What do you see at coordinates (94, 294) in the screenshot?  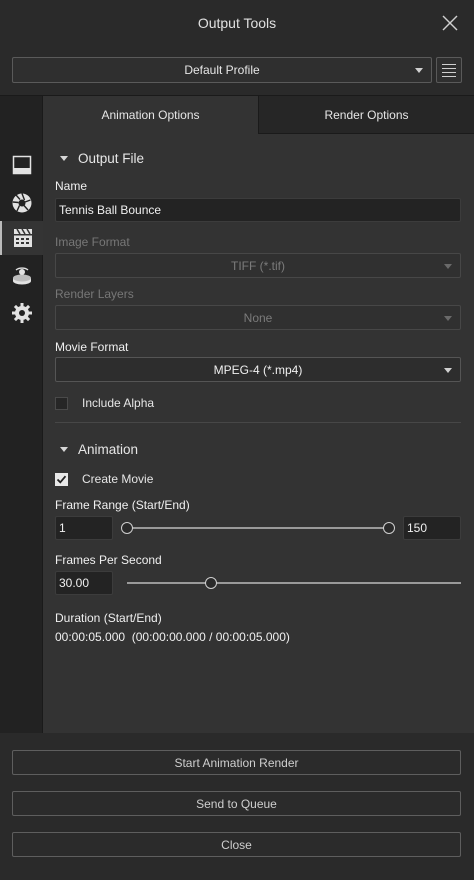 I see `render-layers-label: Render Layers` at bounding box center [94, 294].